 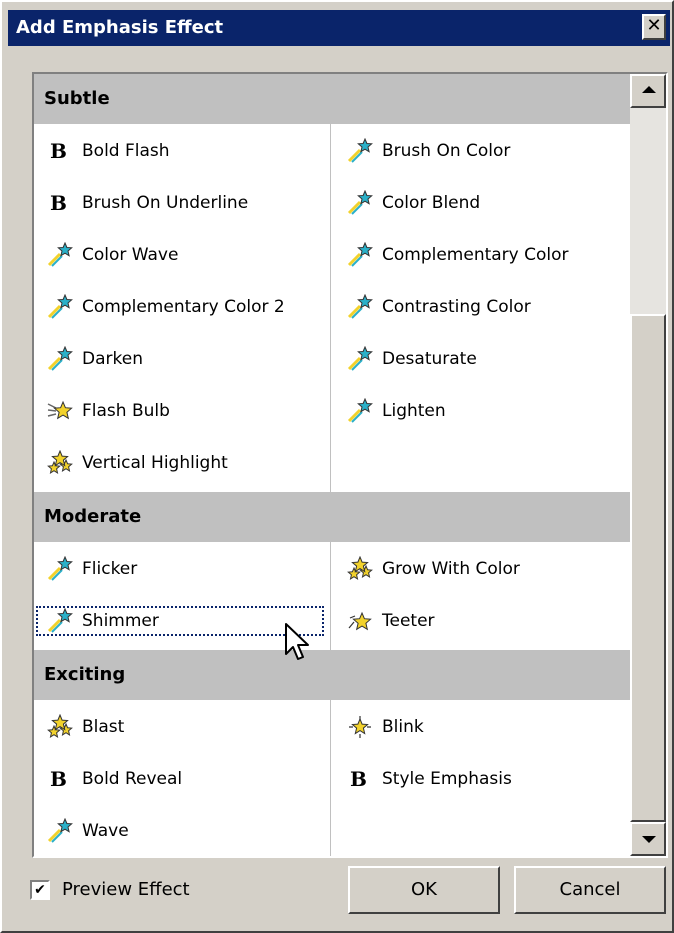 I want to click on effect-item-shimmer: Shimmer, so click(x=180, y=621).